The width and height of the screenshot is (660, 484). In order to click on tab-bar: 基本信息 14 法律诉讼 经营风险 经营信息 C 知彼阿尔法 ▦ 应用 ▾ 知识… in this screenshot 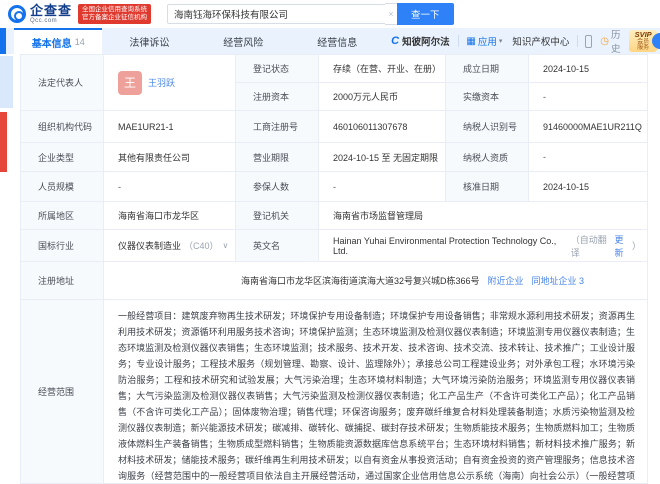, I will do `click(330, 41)`.